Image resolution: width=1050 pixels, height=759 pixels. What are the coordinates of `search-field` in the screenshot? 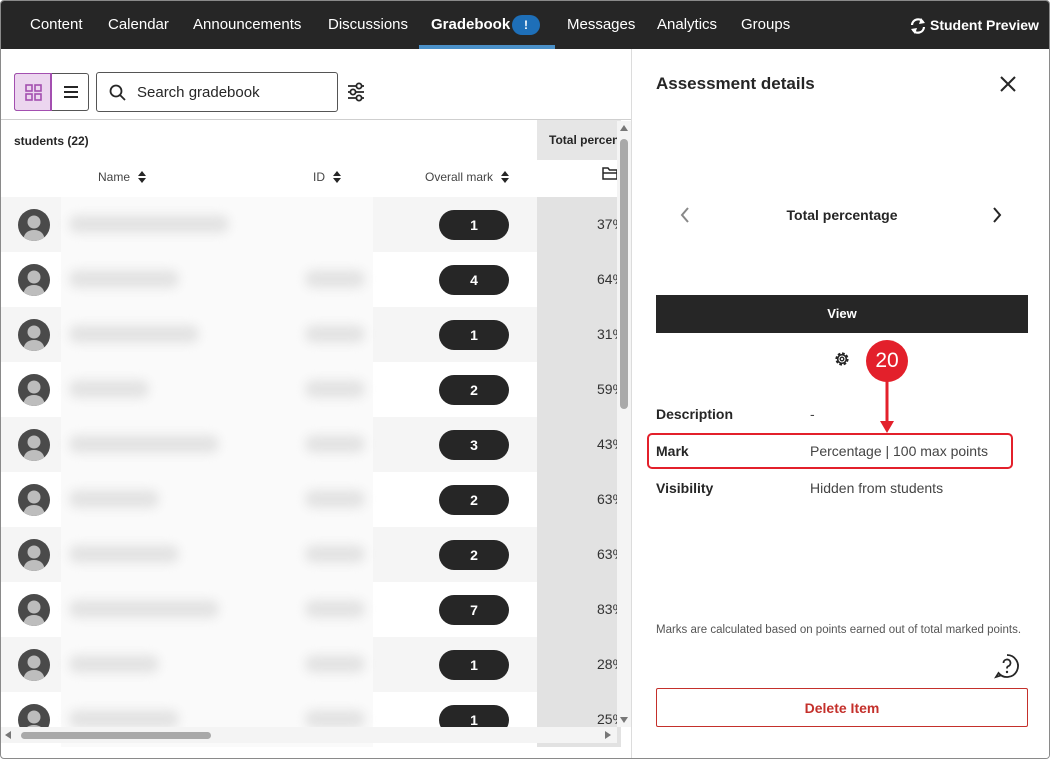 It's located at (217, 92).